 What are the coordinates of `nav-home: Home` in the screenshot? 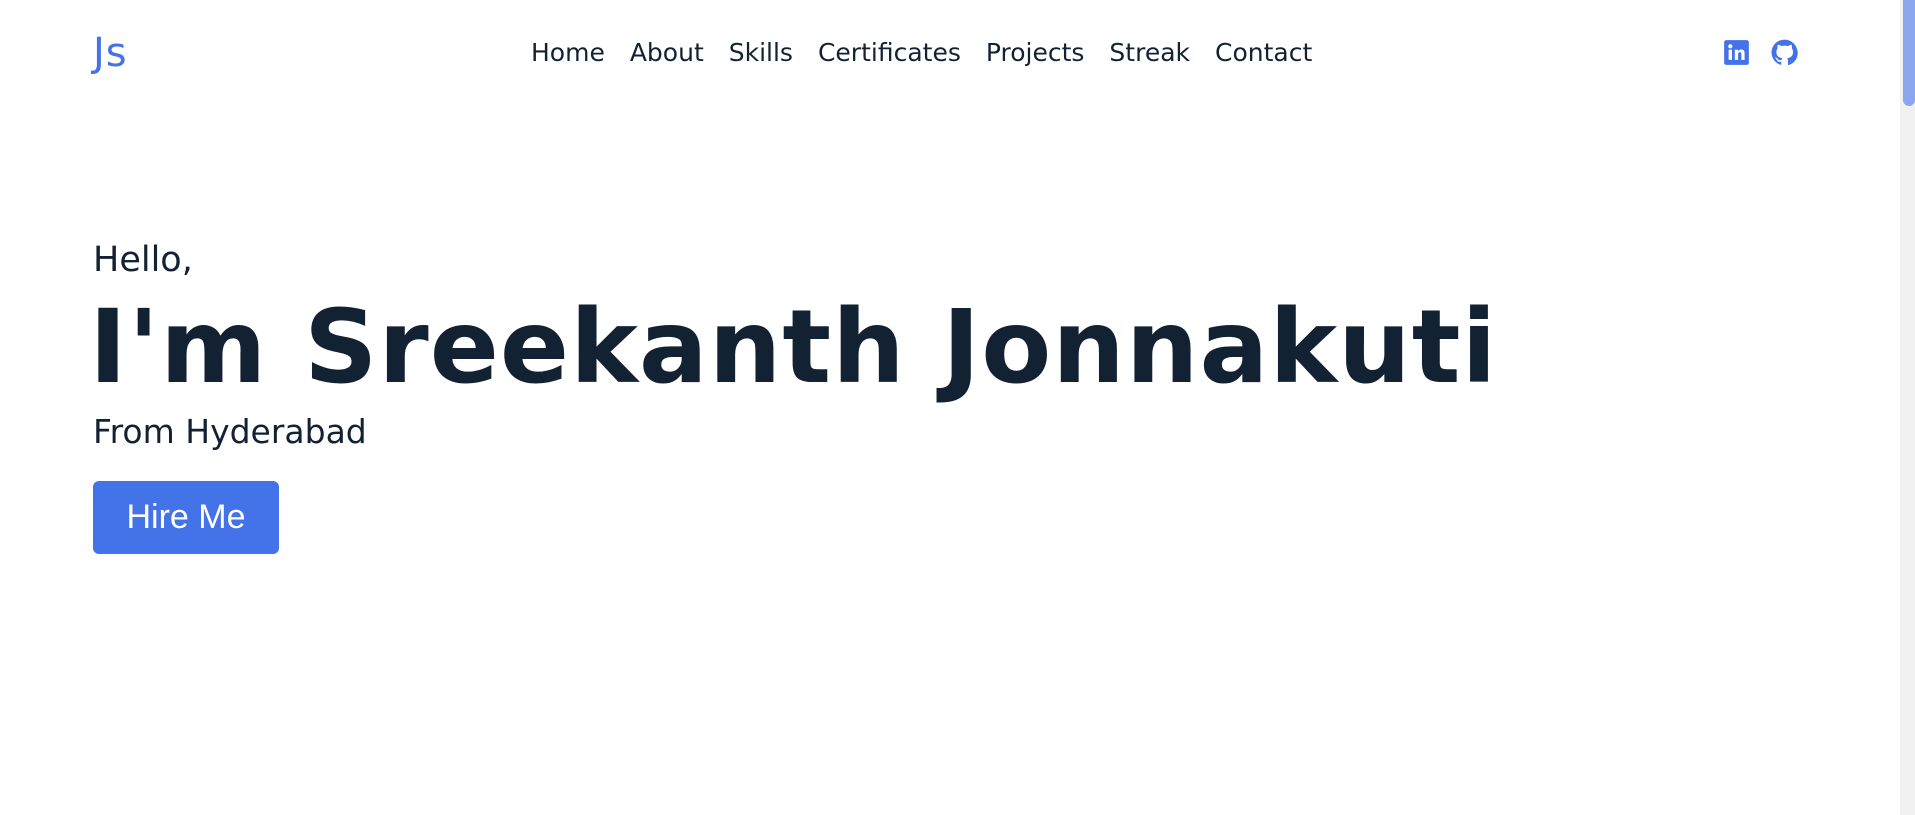 It's located at (568, 53).